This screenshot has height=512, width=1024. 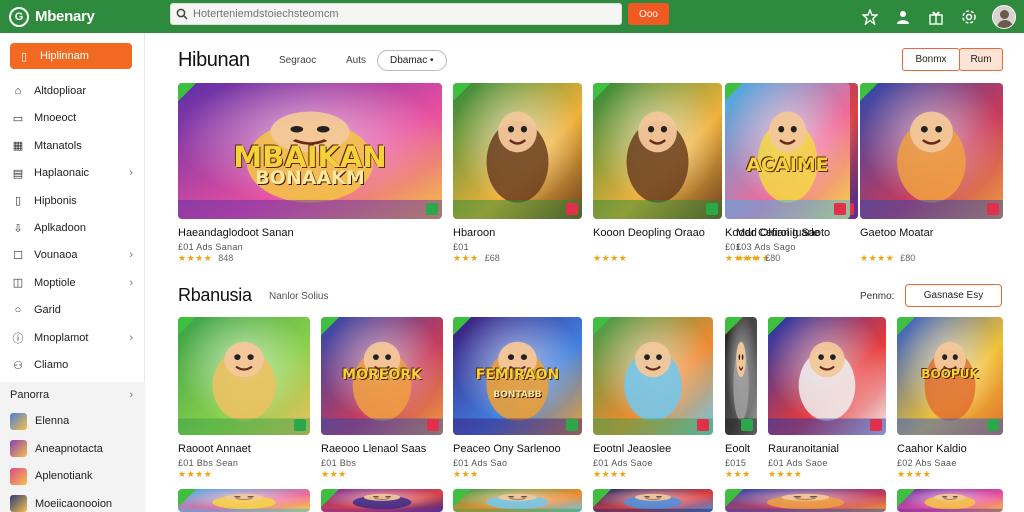 What do you see at coordinates (649, 233) in the screenshot?
I see `game-title: Kooon Deopling Oraao` at bounding box center [649, 233].